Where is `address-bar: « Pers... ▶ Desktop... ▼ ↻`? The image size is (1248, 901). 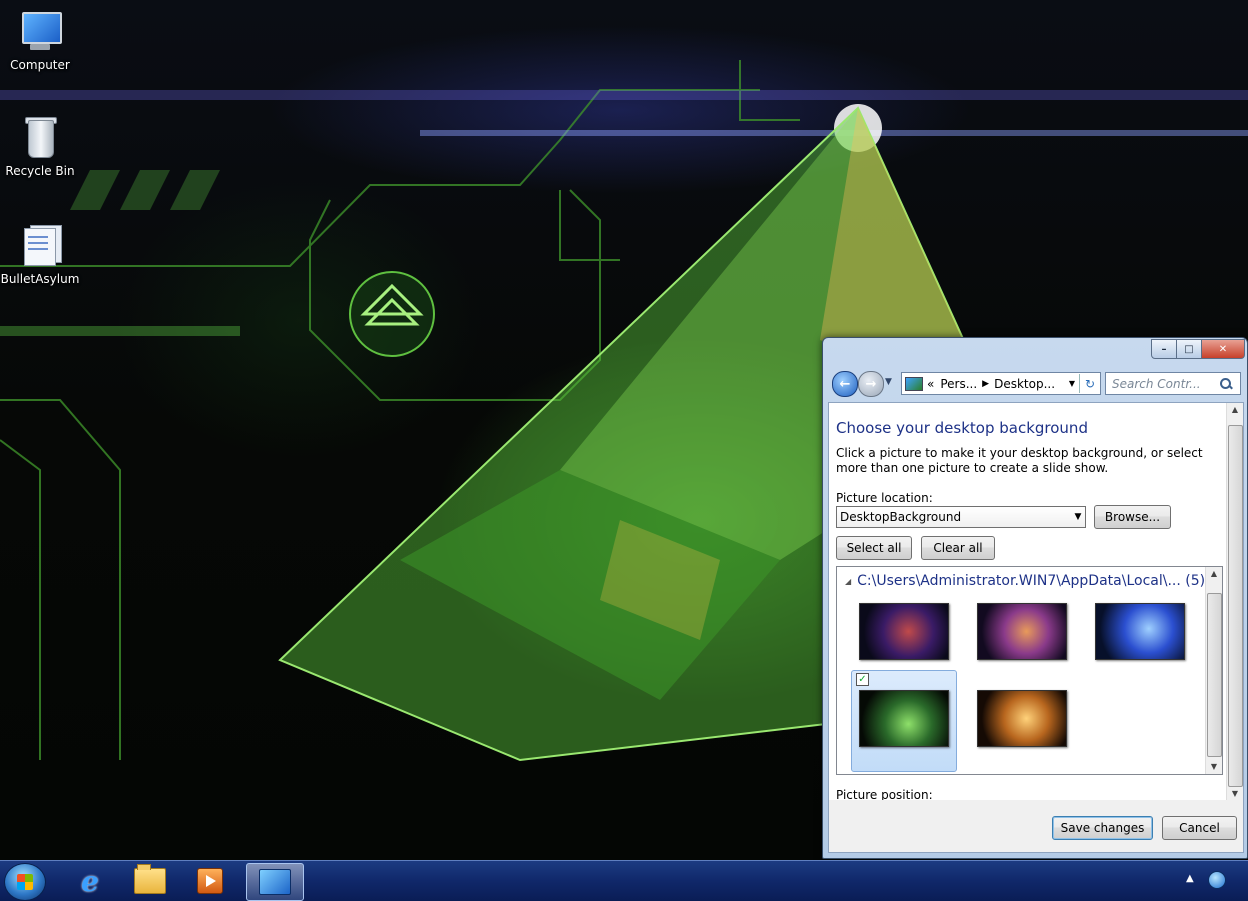 address-bar: « Pers... ▶ Desktop... ▼ ↻ is located at coordinates (1001, 383).